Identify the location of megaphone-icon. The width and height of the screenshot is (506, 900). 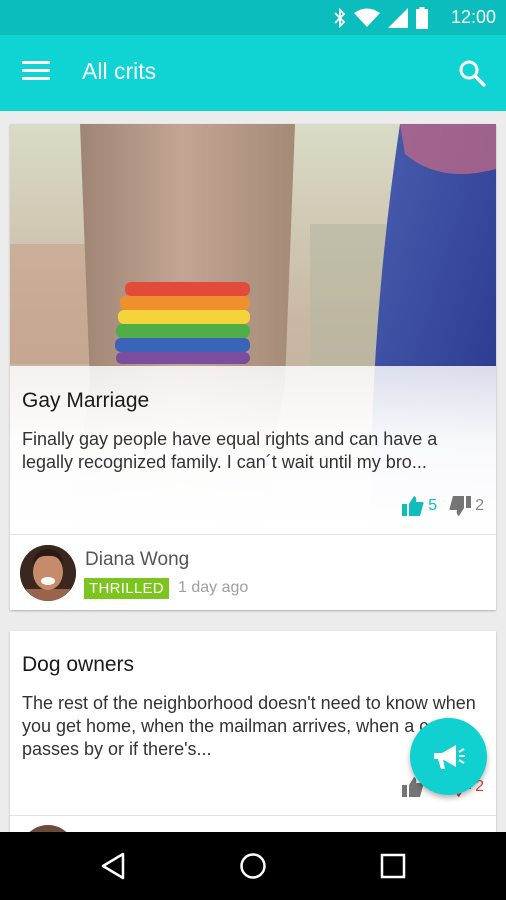
(449, 756).